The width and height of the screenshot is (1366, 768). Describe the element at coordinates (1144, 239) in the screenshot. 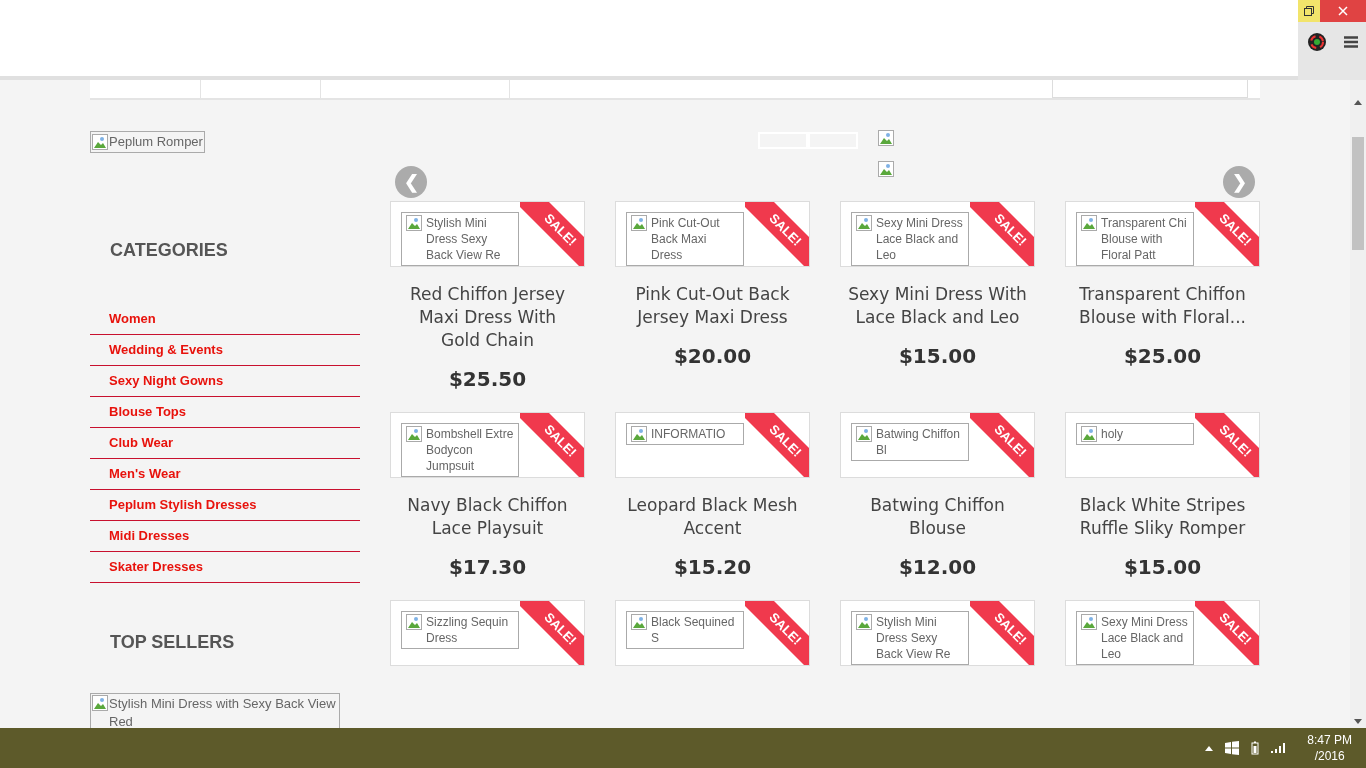

I see `image-alt-text: Transparent Chi Blouse with Floral Patt` at that location.